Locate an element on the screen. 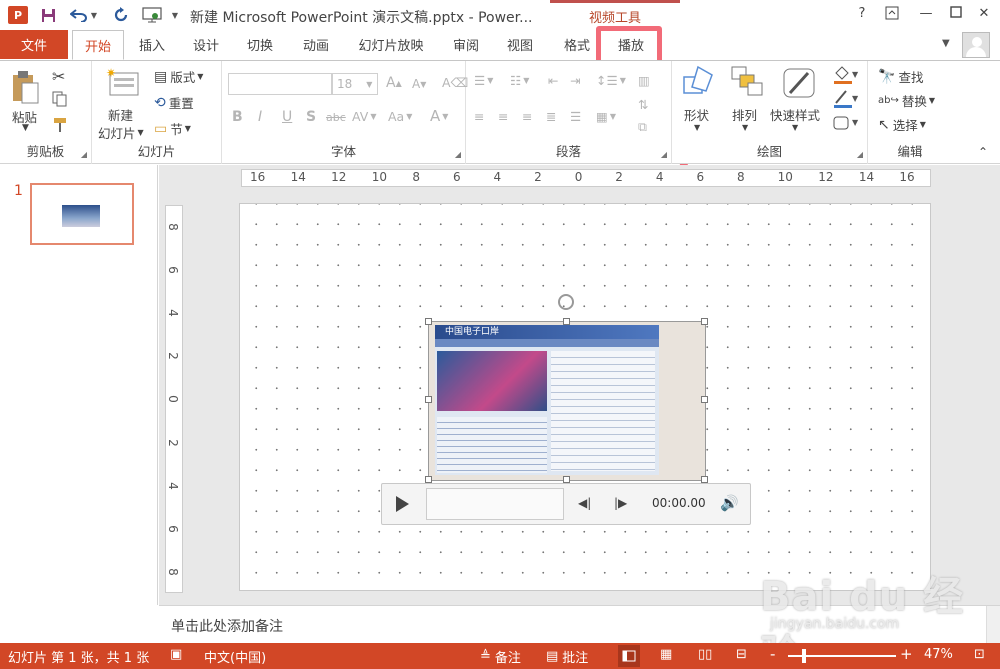  skip-forward-icon: |▶ is located at coordinates (620, 503).